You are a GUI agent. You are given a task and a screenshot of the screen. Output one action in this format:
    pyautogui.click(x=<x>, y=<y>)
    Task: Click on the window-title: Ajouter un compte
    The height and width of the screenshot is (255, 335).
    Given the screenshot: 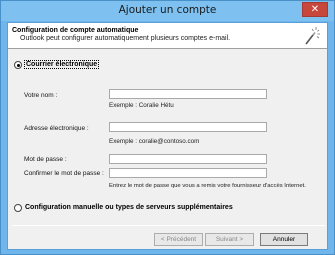 What is the action you would take?
    pyautogui.click(x=167, y=10)
    